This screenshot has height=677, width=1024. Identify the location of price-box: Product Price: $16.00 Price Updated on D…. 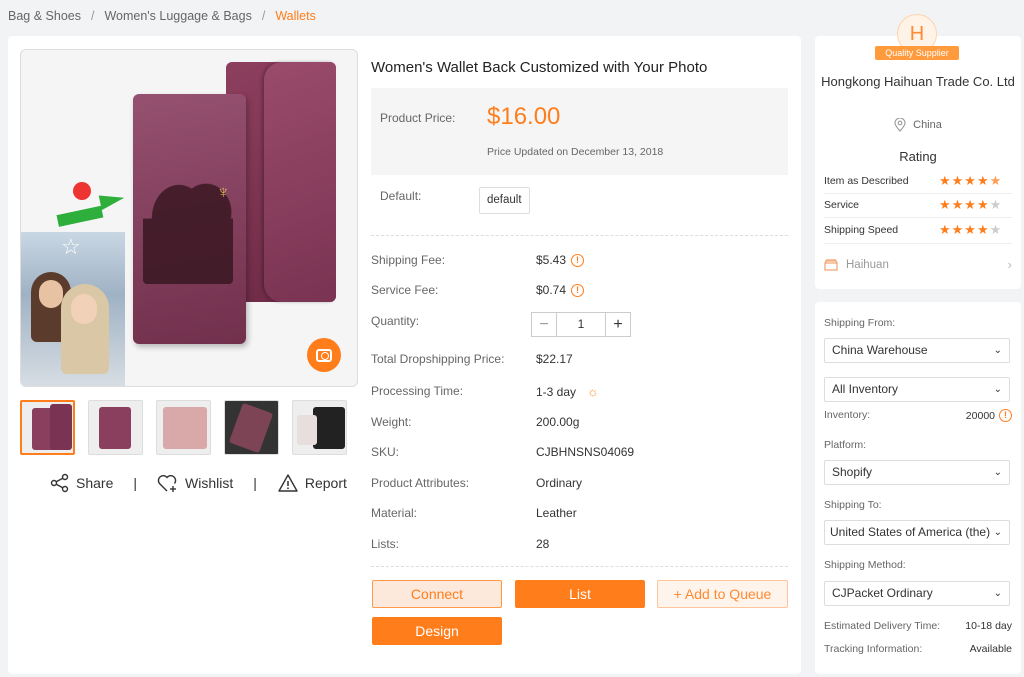
(579, 131).